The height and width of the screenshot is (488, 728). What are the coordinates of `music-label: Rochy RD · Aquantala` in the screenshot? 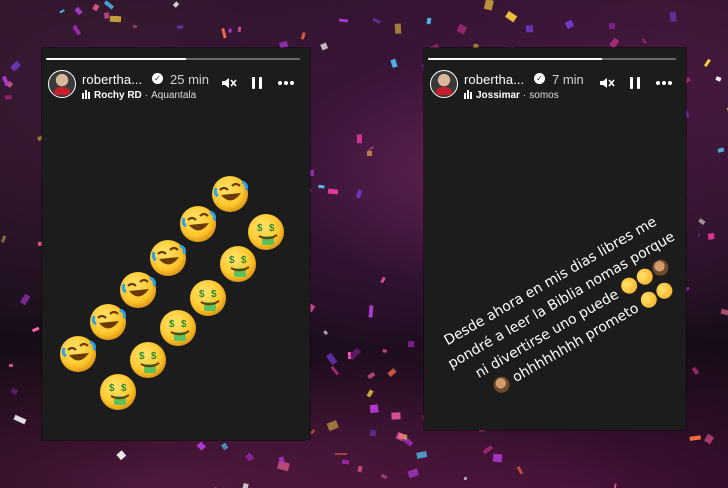 It's located at (139, 95).